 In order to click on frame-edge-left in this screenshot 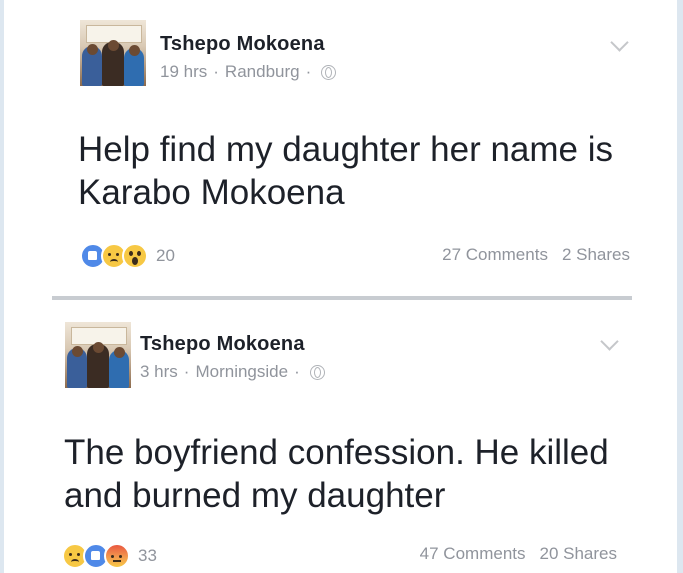, I will do `click(2, 286)`.